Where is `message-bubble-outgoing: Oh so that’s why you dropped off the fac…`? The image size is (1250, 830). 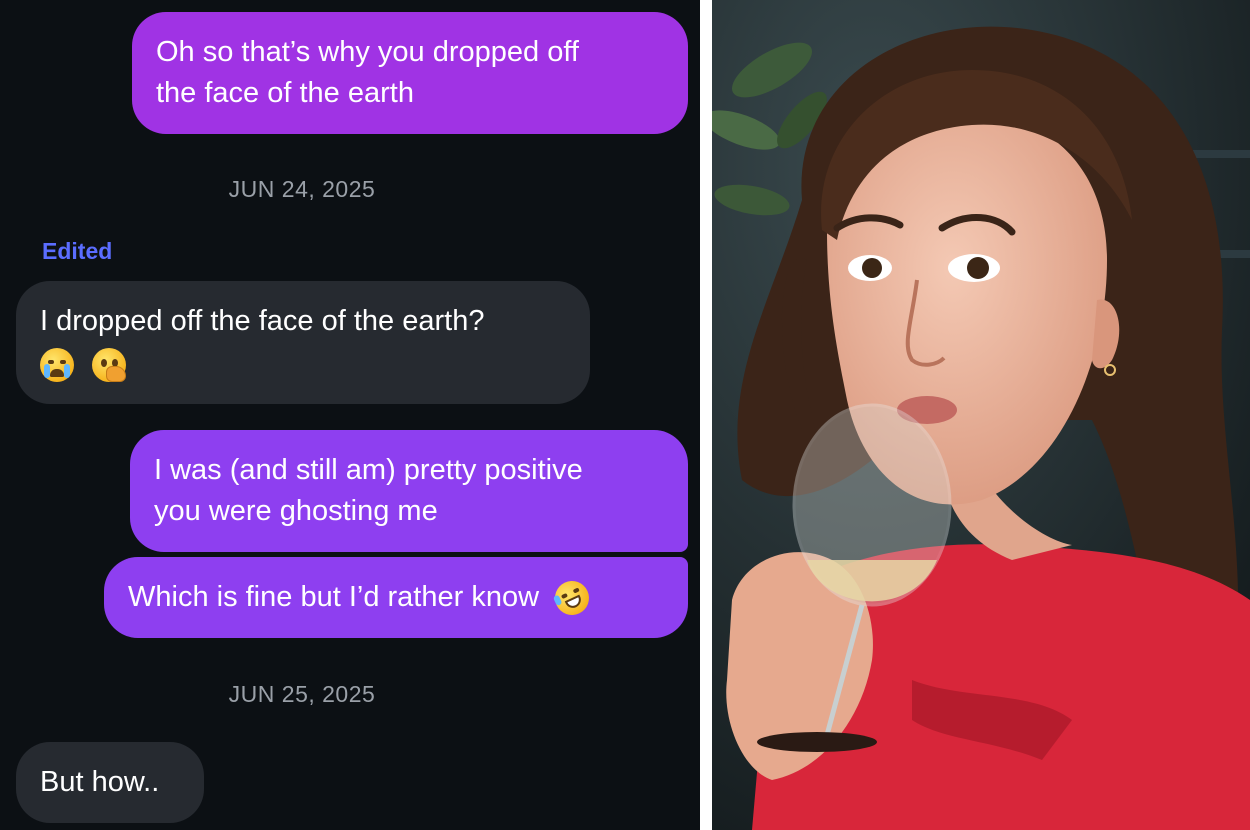
message-bubble-outgoing: Oh so that’s why you dropped off the fac… is located at coordinates (410, 73).